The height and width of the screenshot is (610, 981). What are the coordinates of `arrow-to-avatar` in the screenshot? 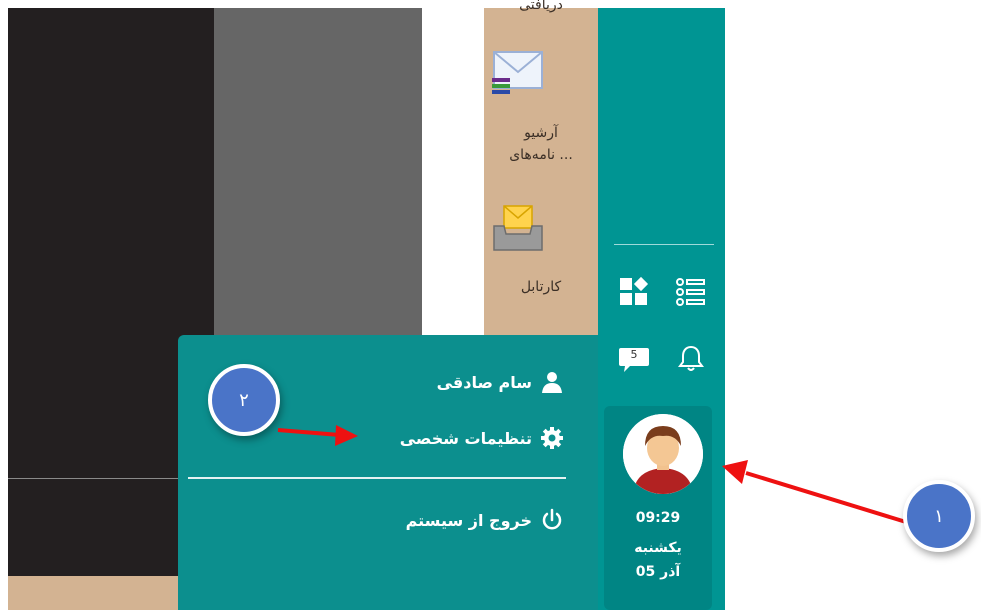 It's located at (826, 497).